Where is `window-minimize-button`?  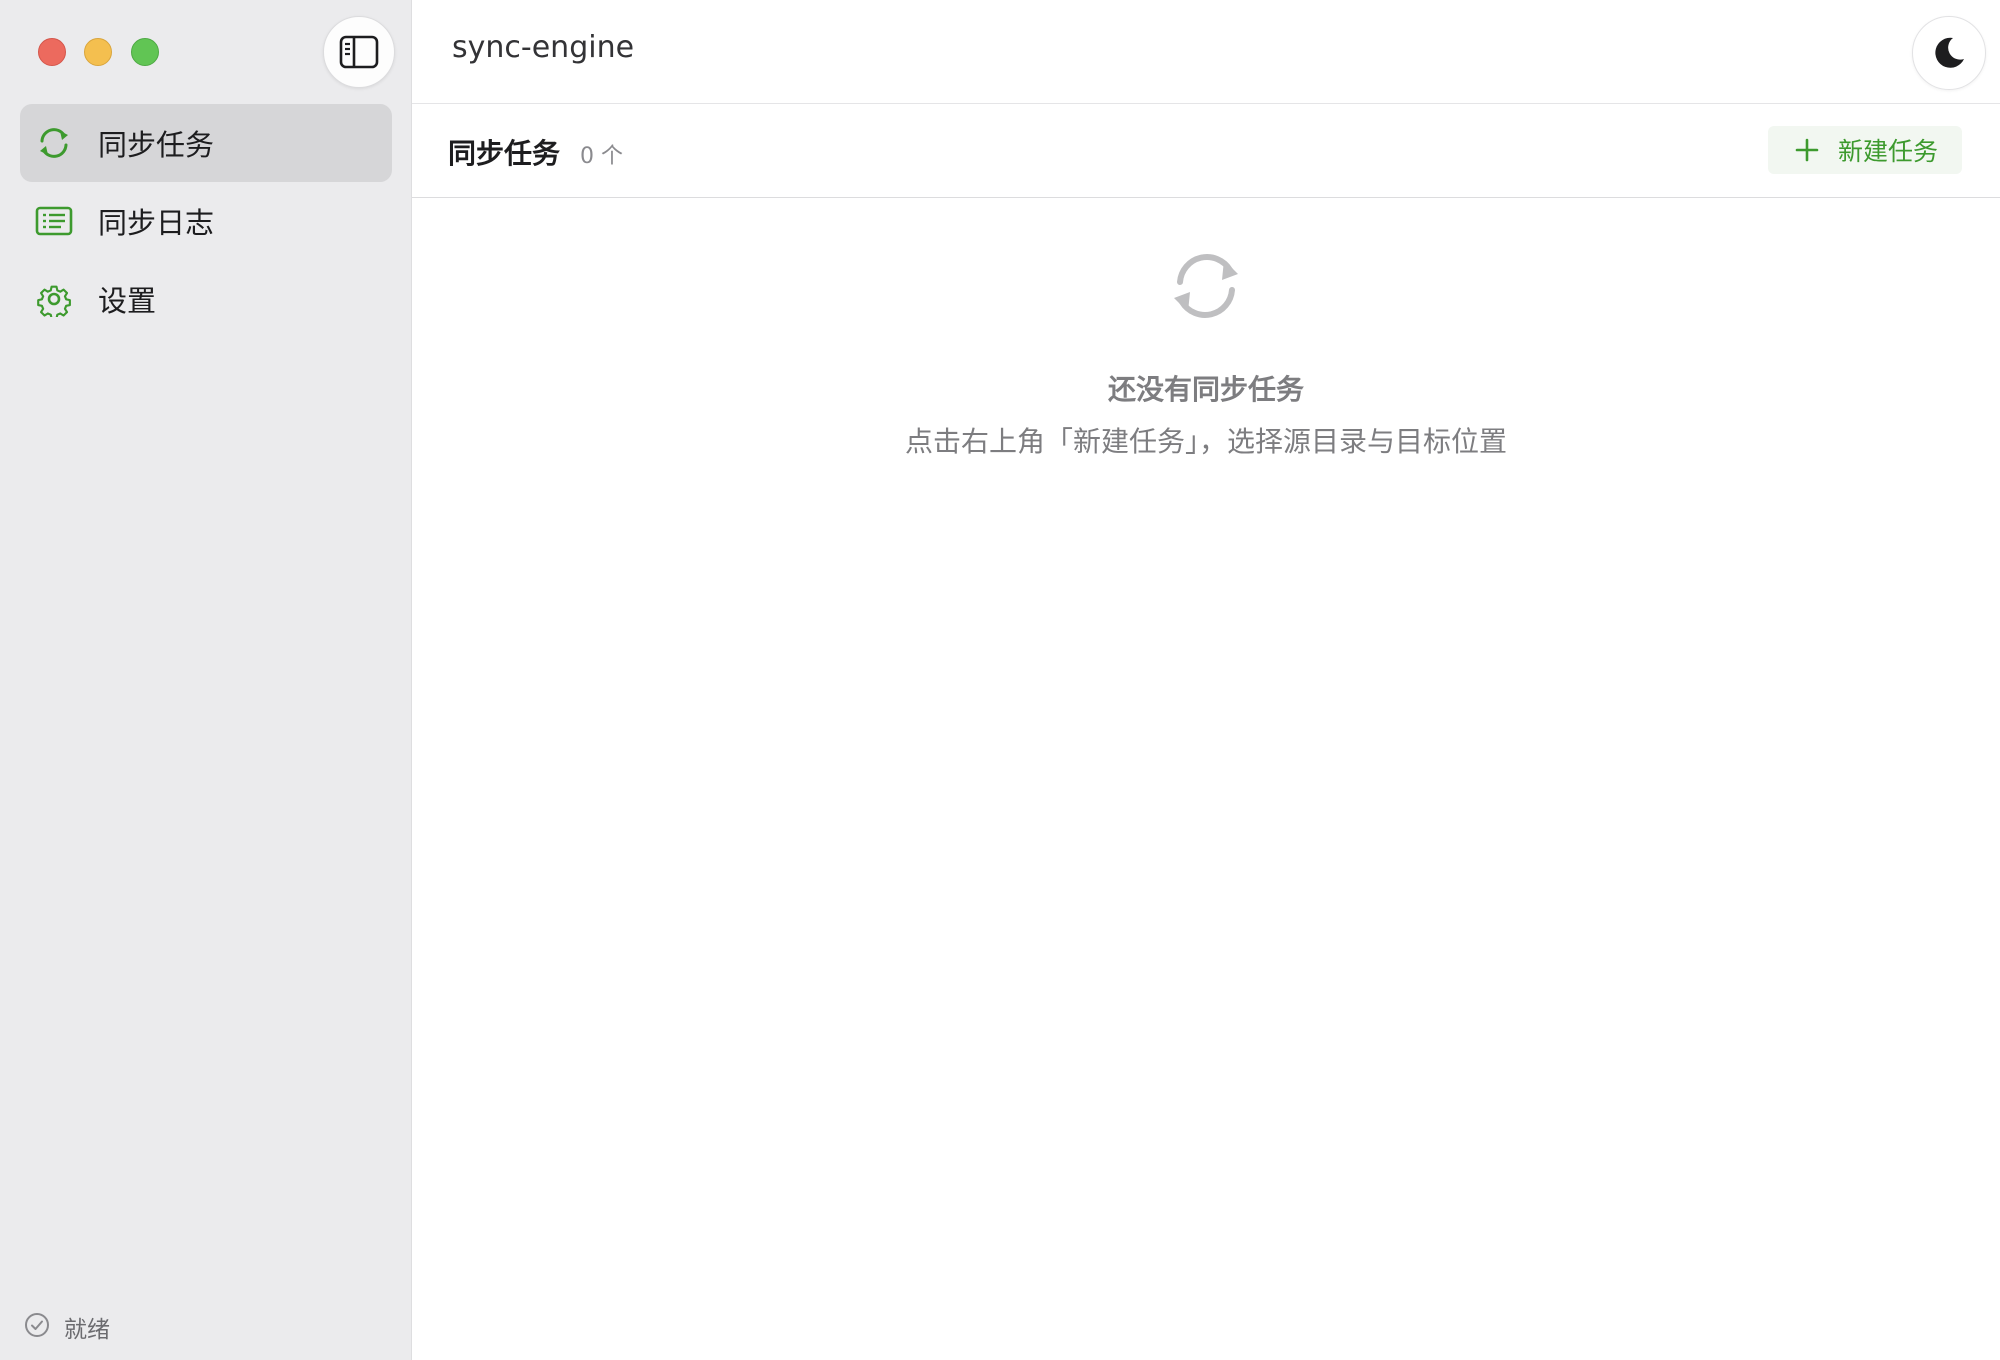 window-minimize-button is located at coordinates (98, 52).